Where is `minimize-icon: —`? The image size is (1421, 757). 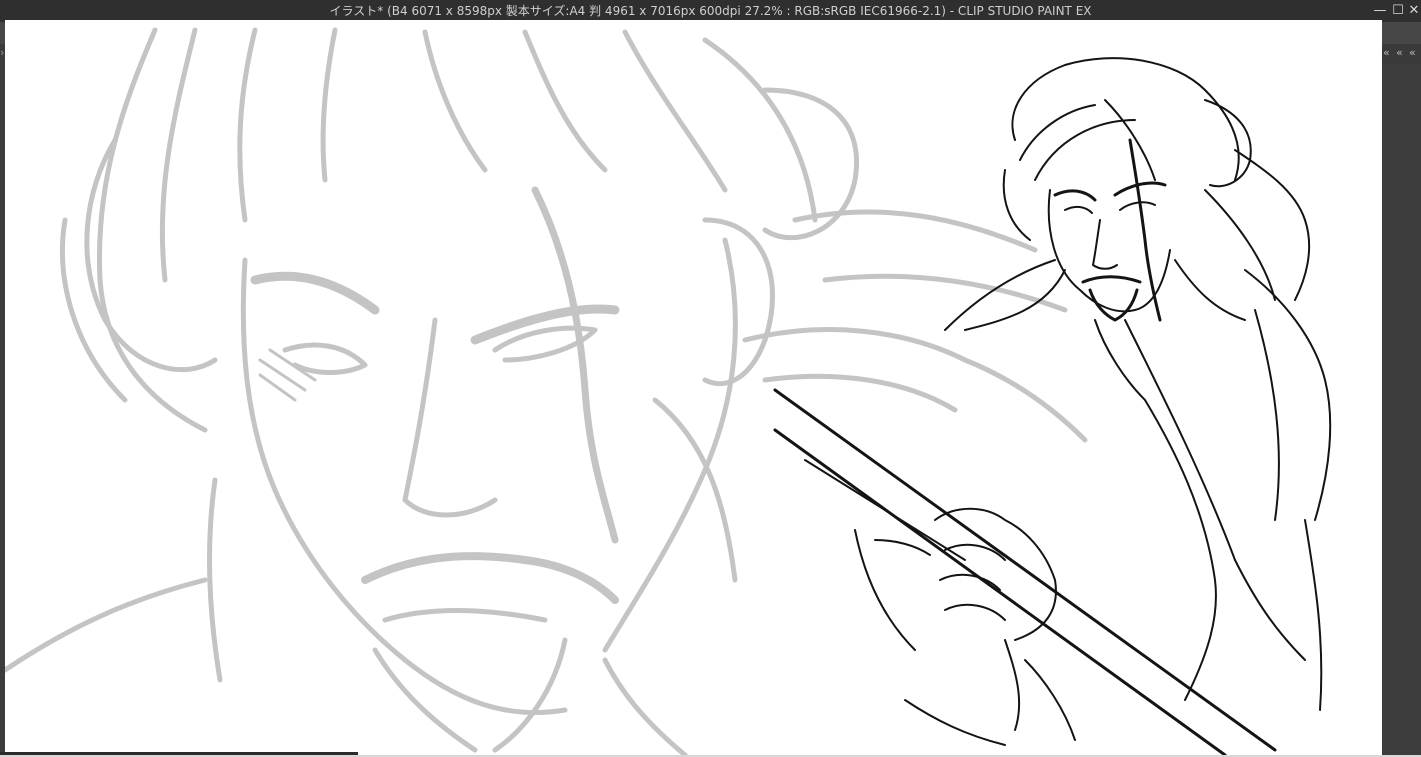
minimize-icon: — is located at coordinates (1380, 11).